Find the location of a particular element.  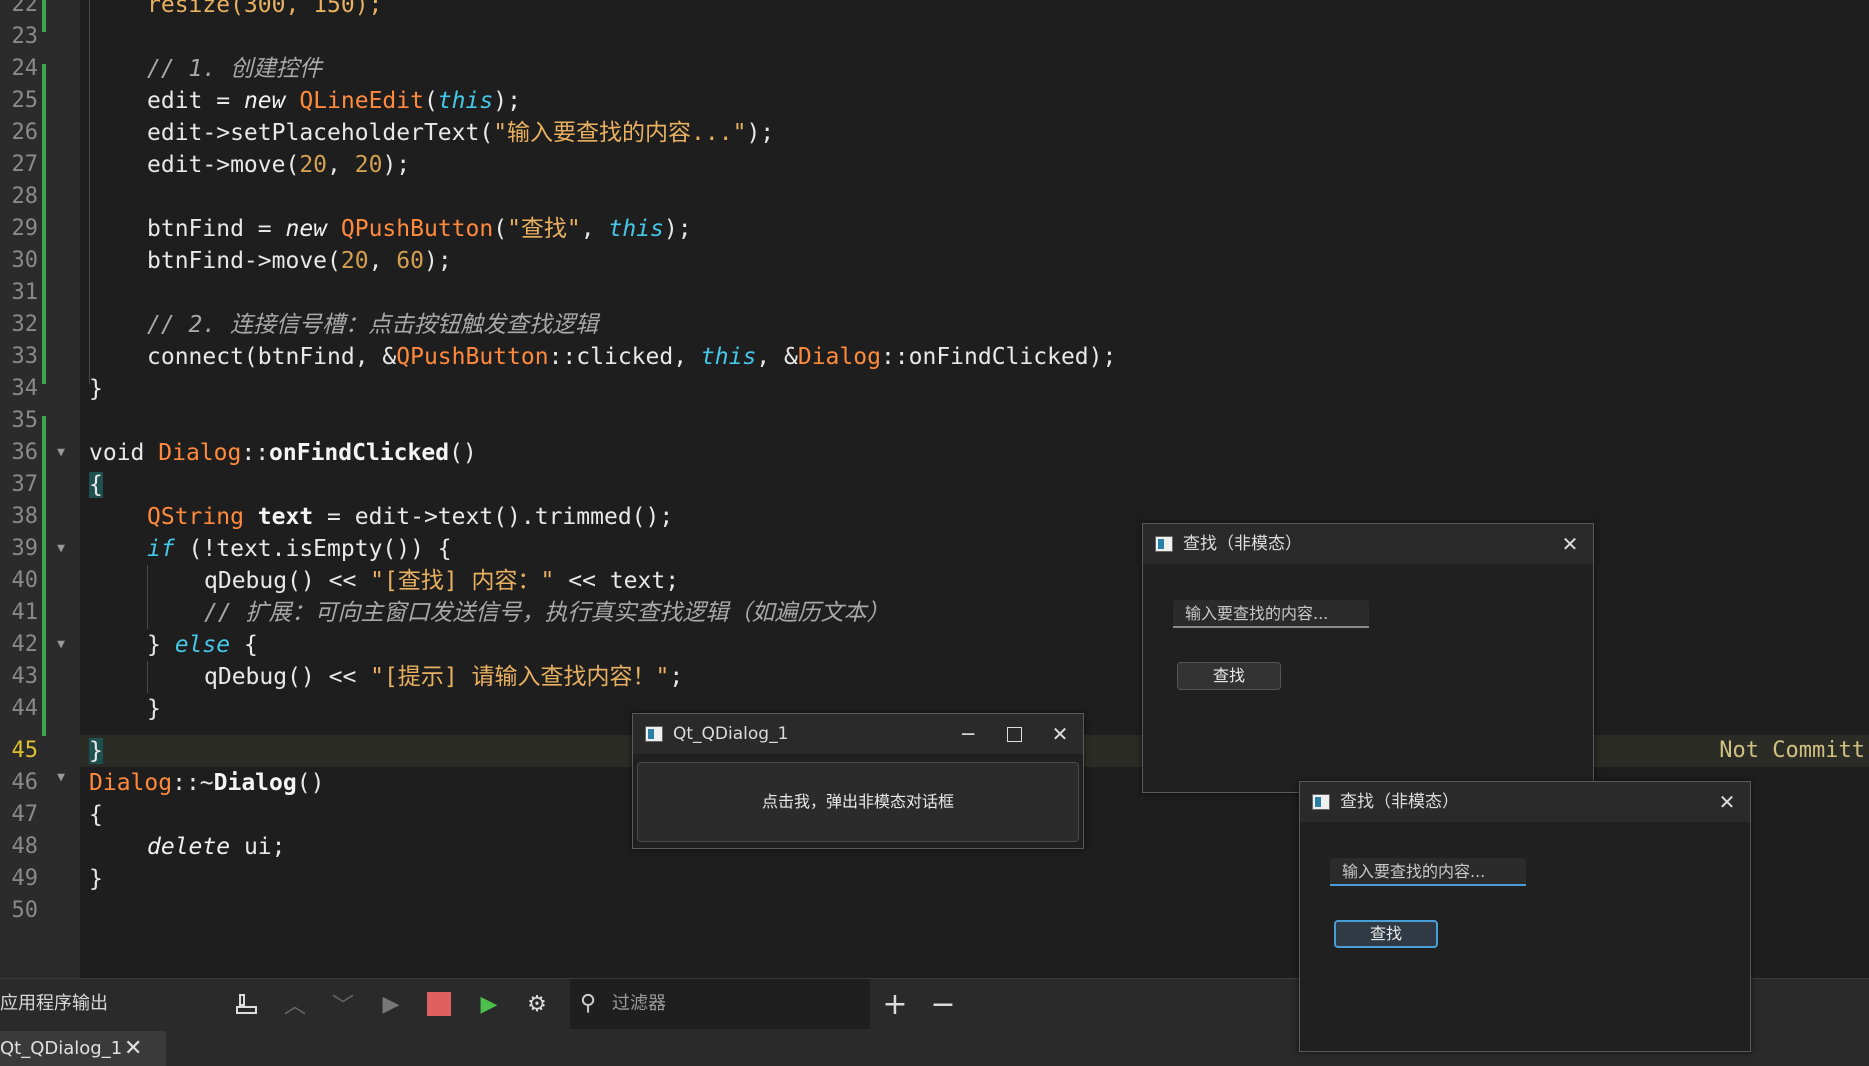

code-line-48: delete ui; is located at coordinates (216, 847).